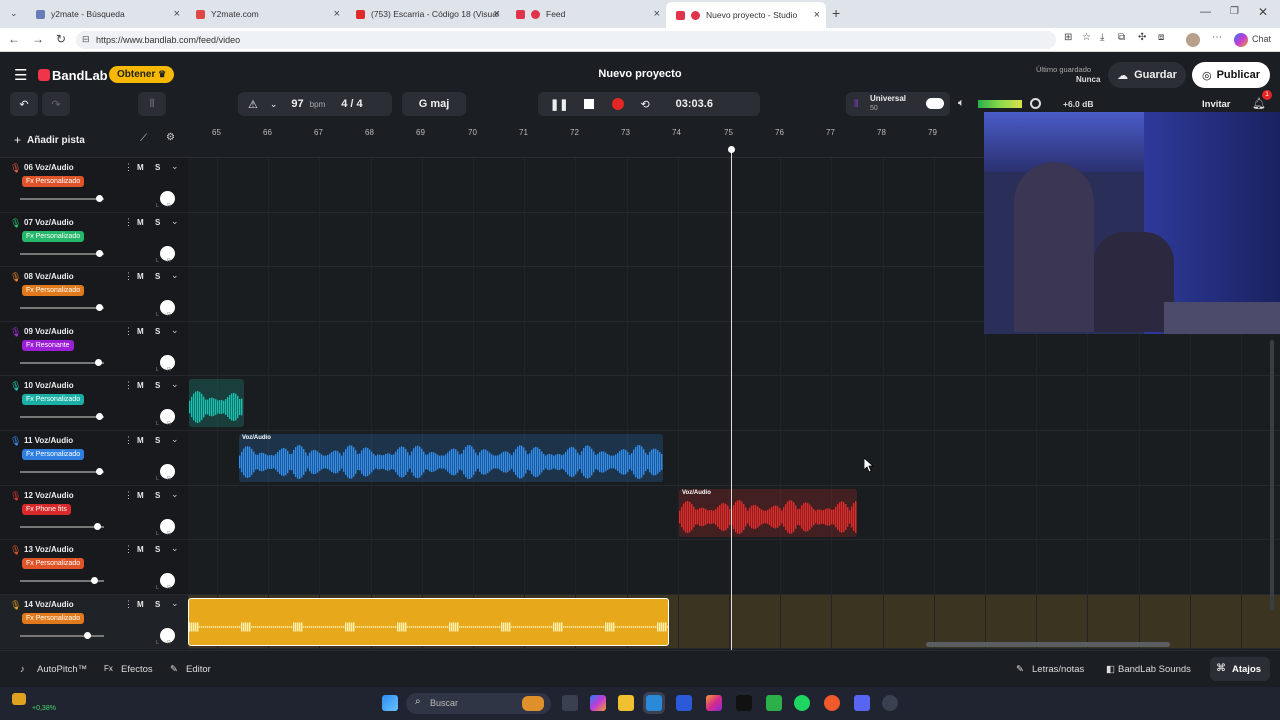 The width and height of the screenshot is (1280, 720). I want to click on weather-icon, so click(19, 699).